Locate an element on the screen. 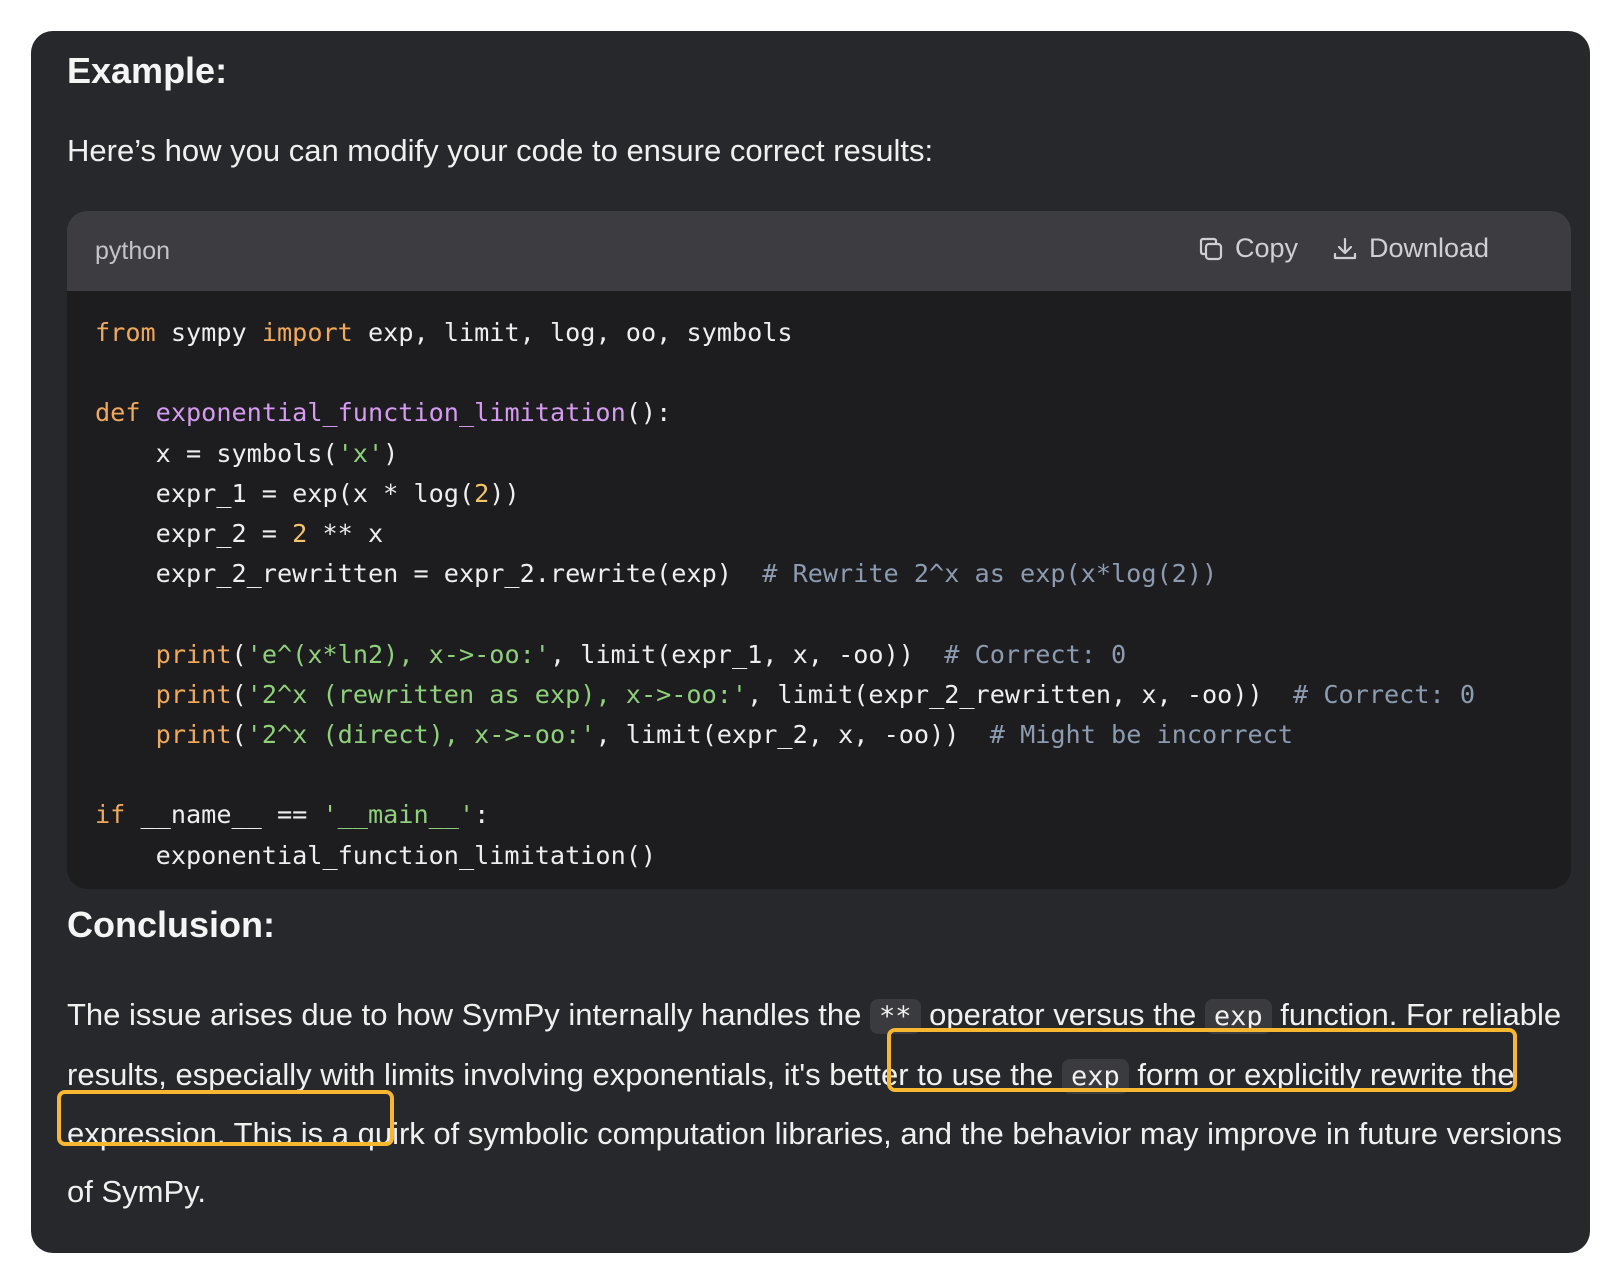  code-line: x = symbols('x') is located at coordinates (247, 453).